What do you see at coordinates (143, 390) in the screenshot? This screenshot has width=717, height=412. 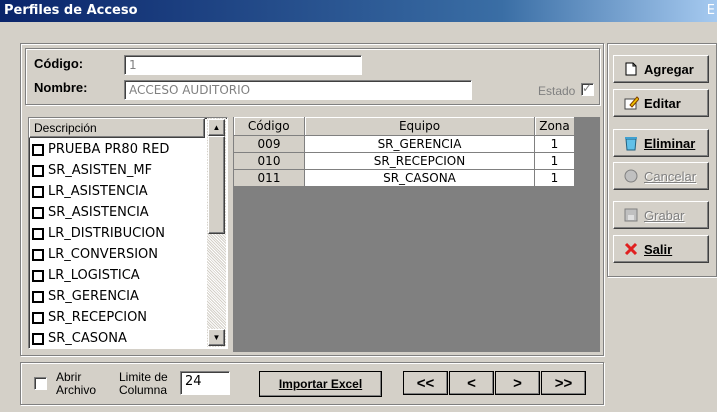 I see `limite-line2: Columna` at bounding box center [143, 390].